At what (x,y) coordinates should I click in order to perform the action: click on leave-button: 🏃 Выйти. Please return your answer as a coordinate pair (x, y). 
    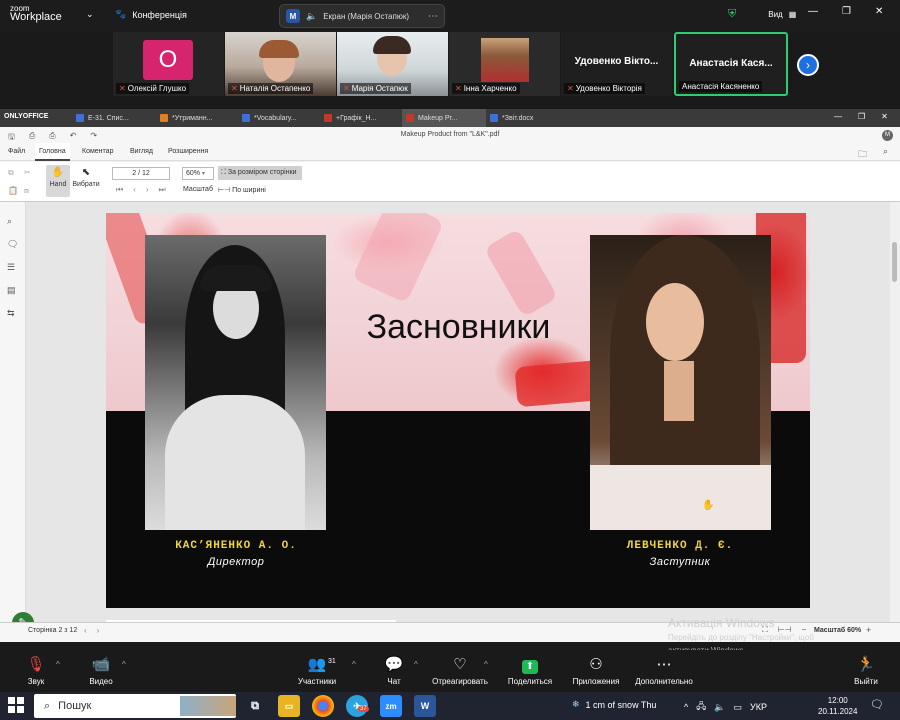
    Looking at the image, I should click on (866, 670).